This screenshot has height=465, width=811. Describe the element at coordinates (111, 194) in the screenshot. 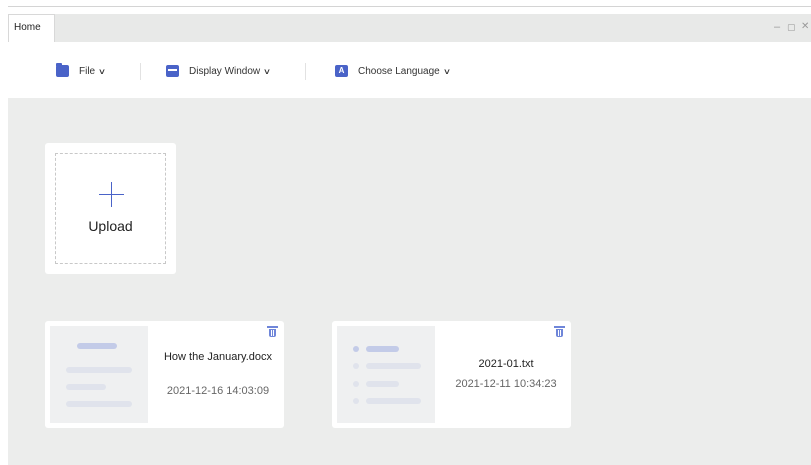

I see `plus-icon` at that location.